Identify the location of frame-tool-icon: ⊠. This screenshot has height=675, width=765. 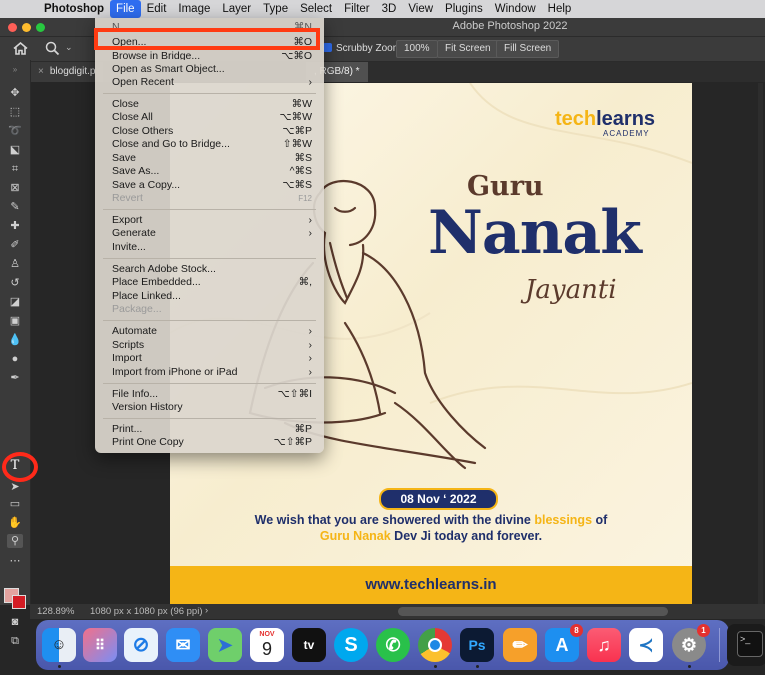
(15, 188).